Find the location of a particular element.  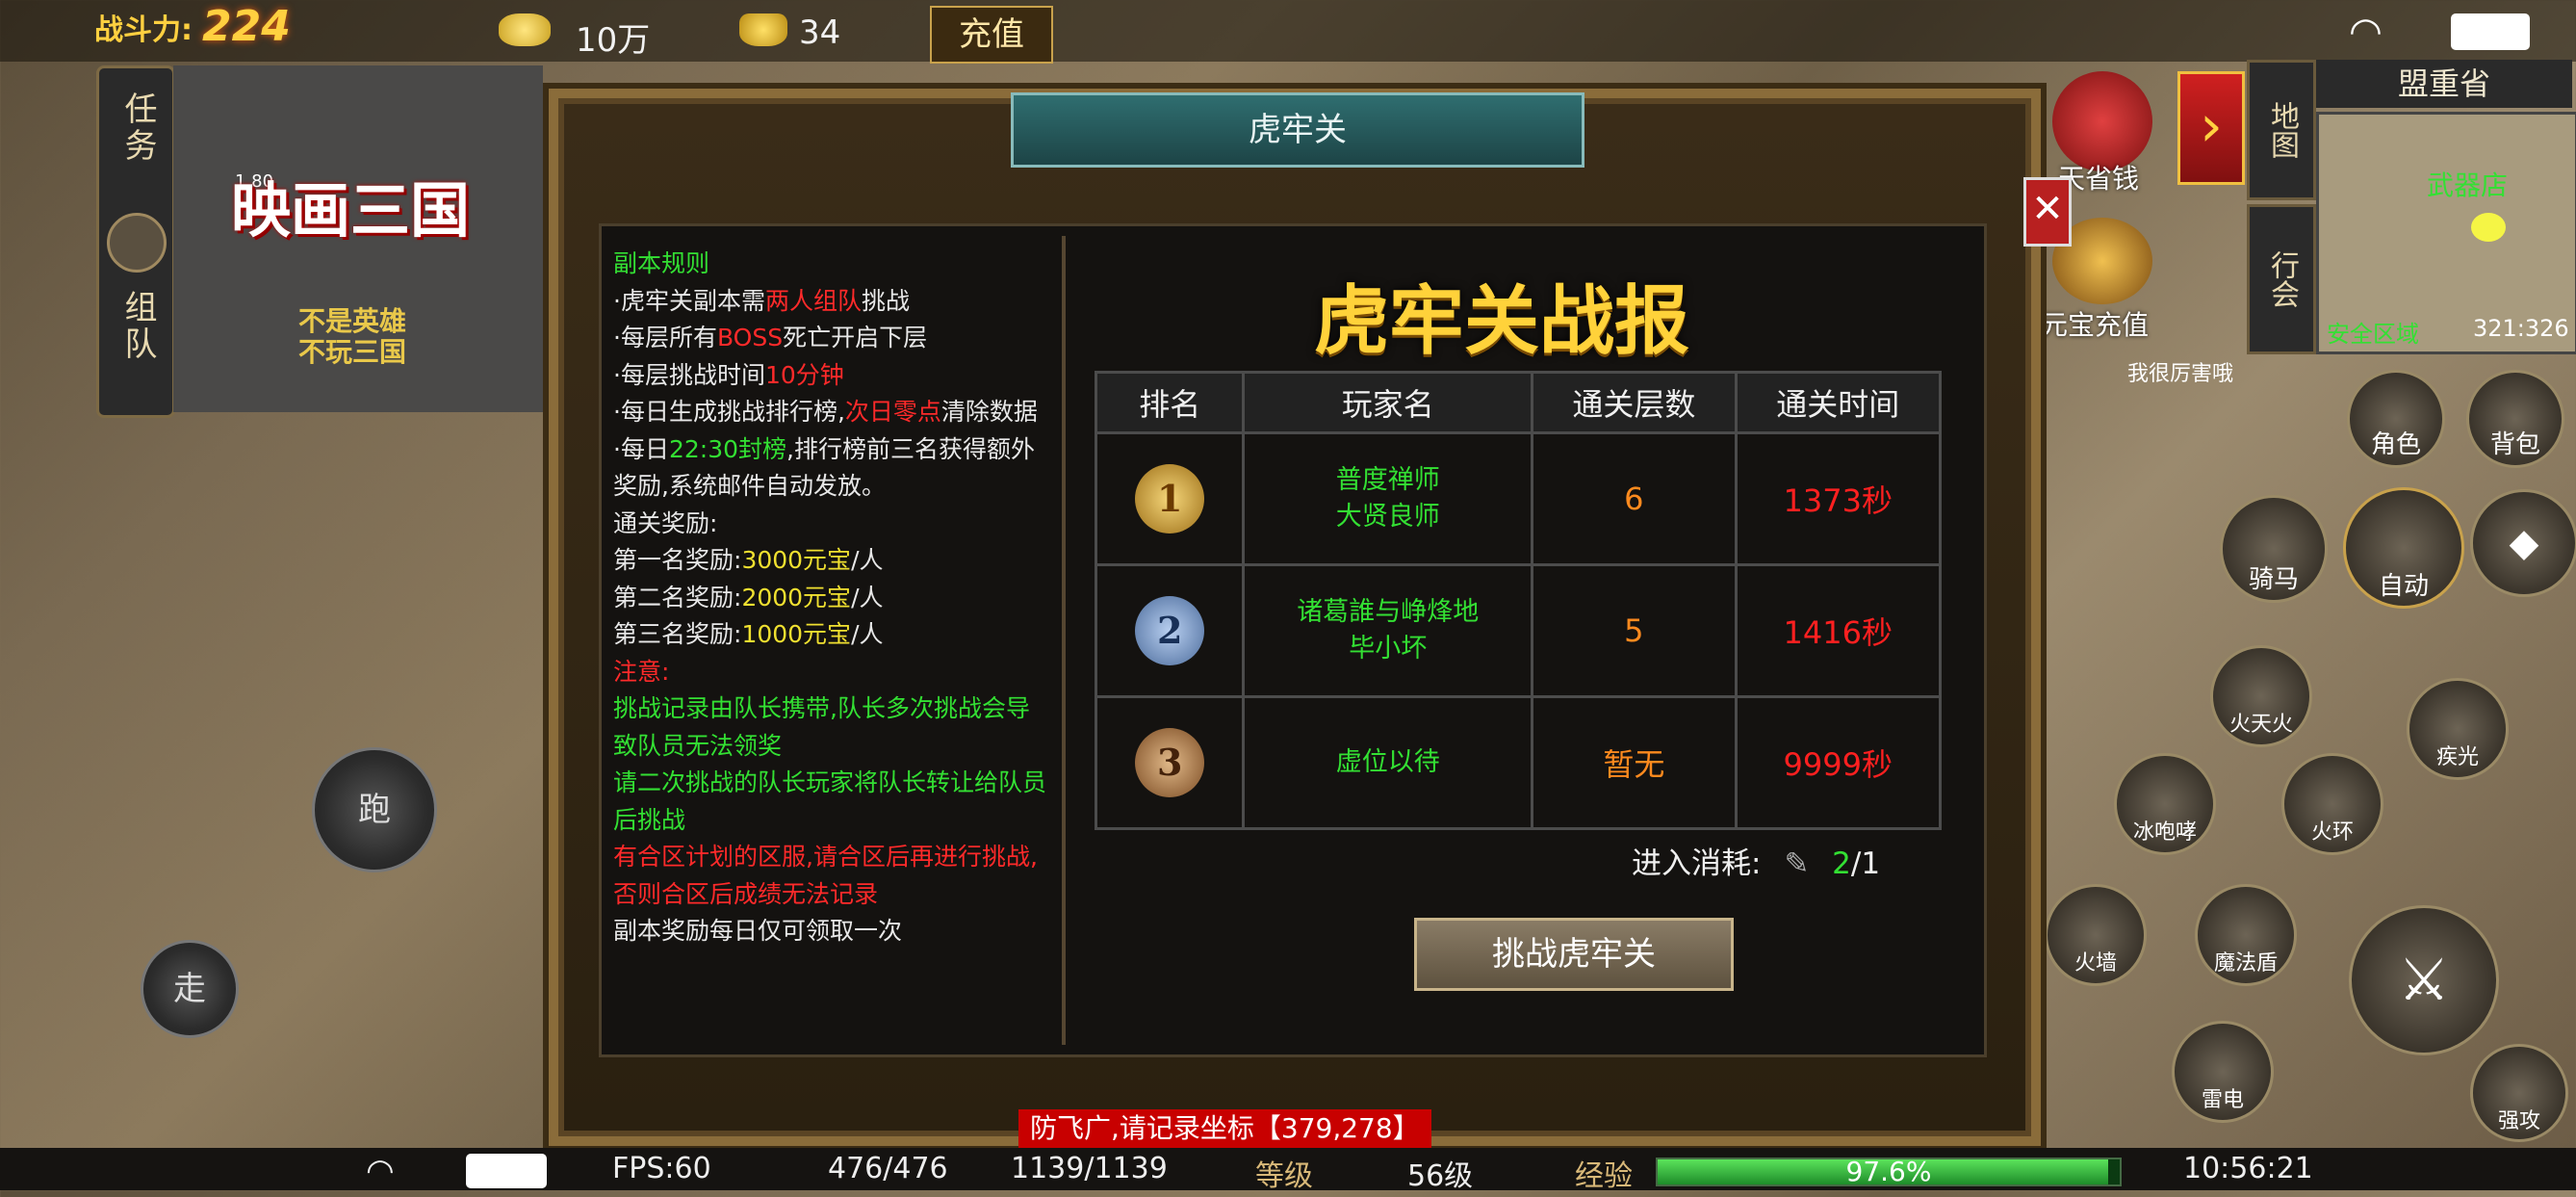

recharge-button: 充值 is located at coordinates (992, 35).